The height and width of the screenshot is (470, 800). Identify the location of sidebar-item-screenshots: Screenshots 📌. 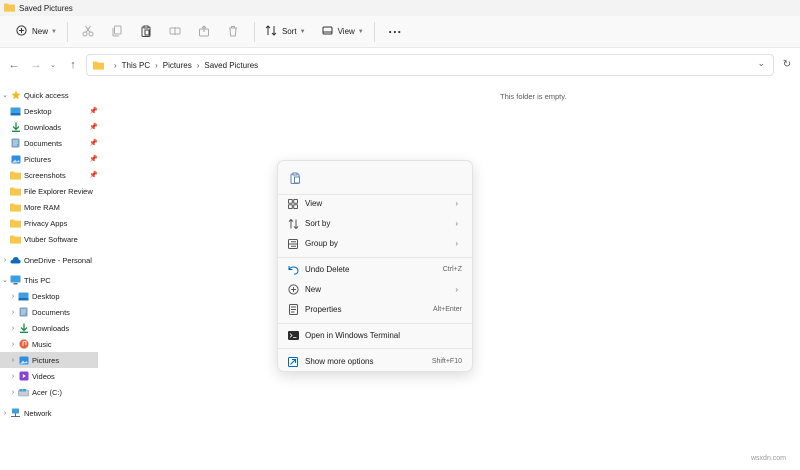
(50, 175).